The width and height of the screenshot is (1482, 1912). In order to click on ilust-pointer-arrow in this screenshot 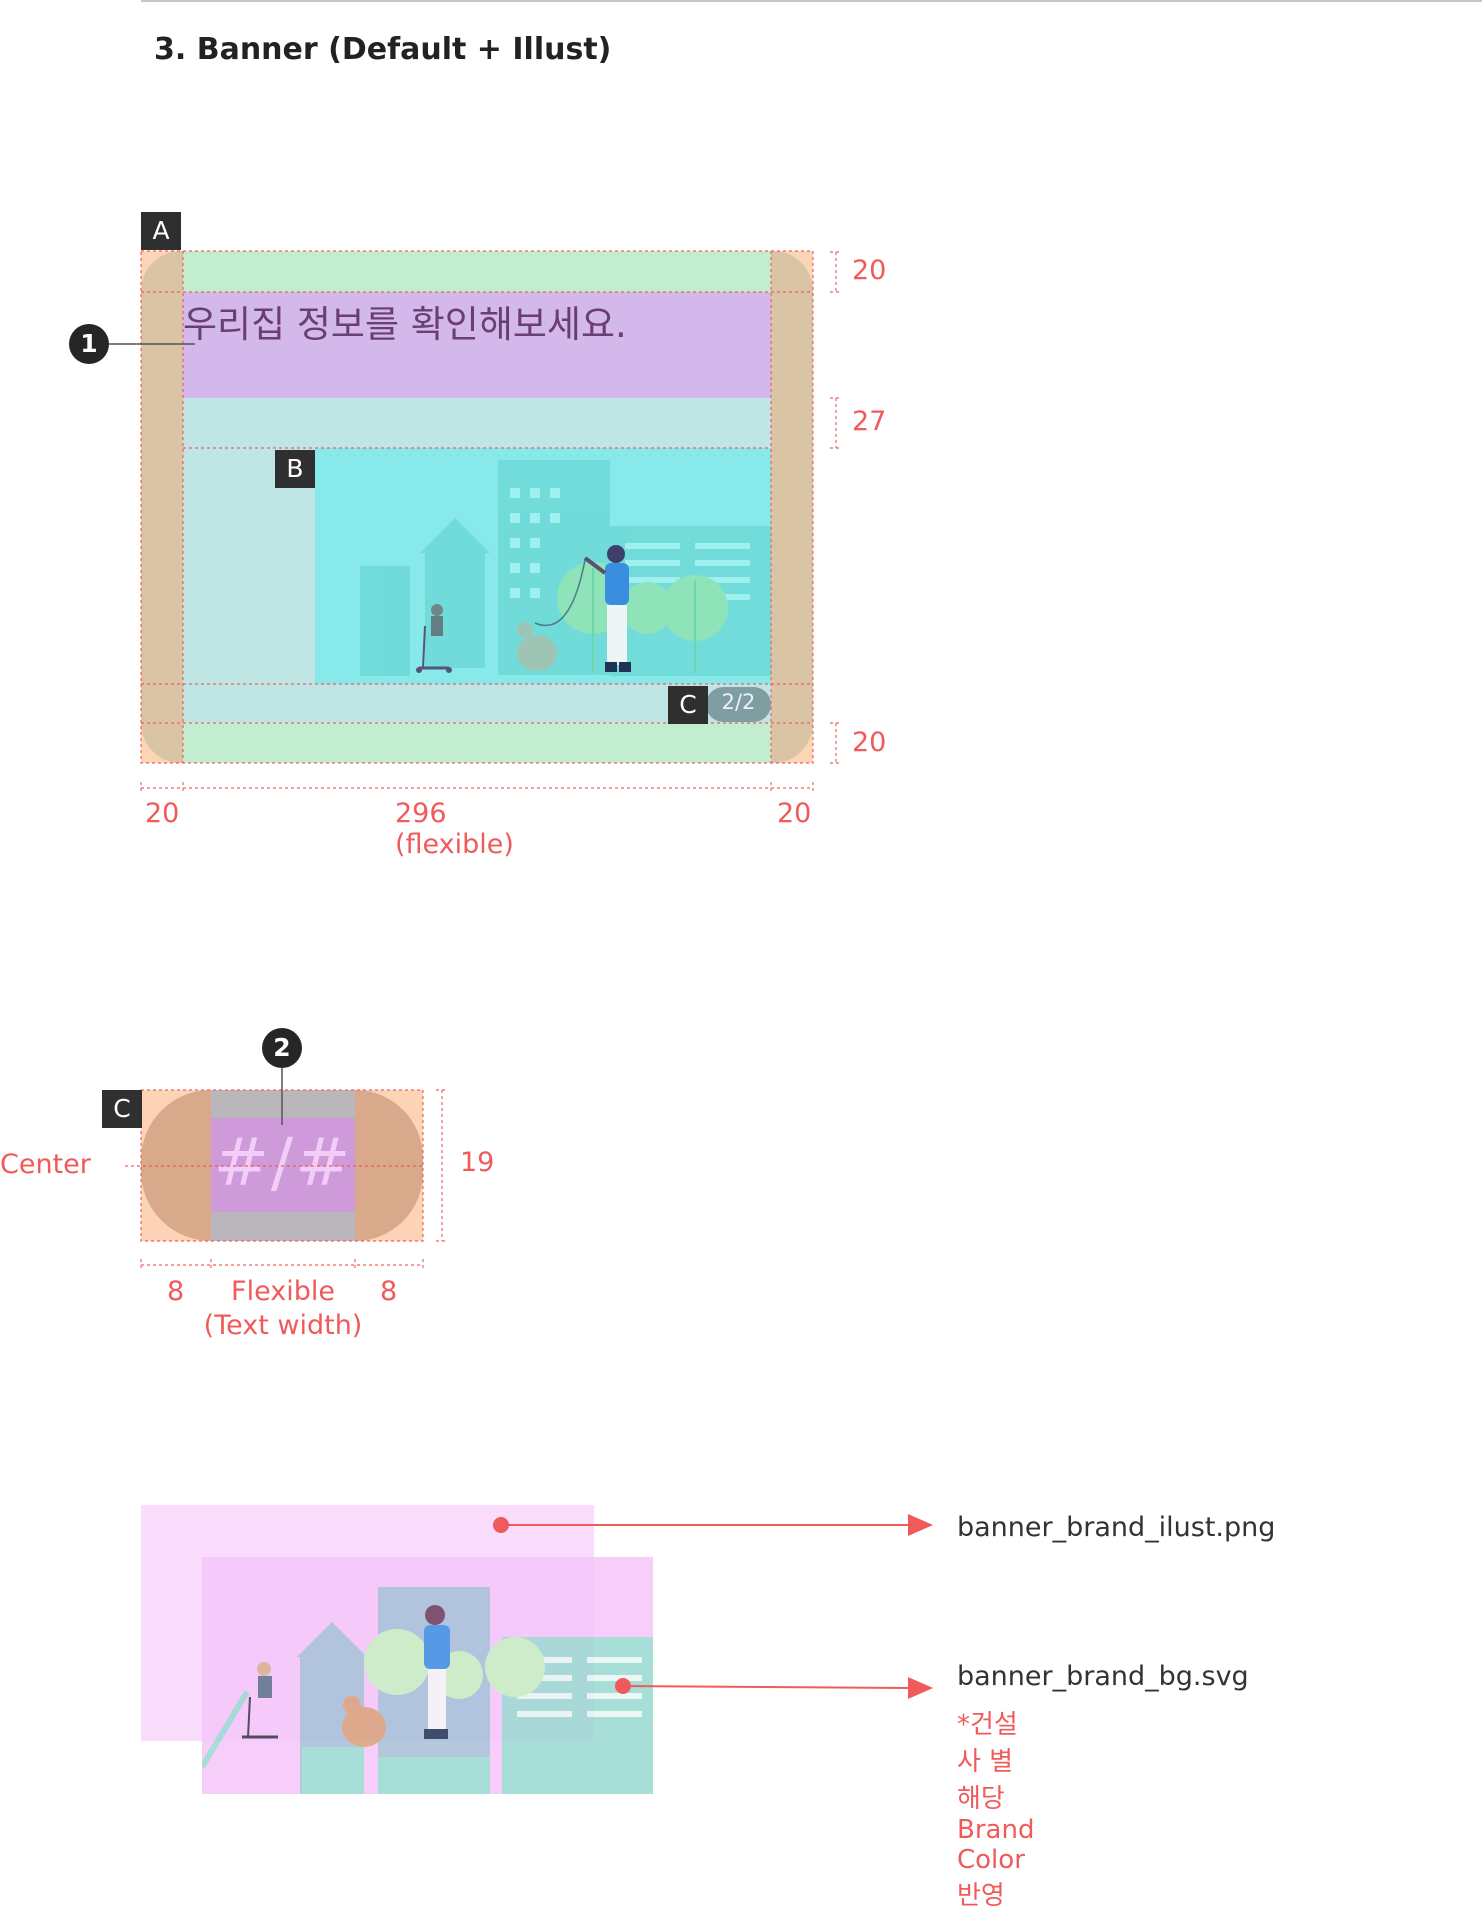, I will do `click(920, 1525)`.